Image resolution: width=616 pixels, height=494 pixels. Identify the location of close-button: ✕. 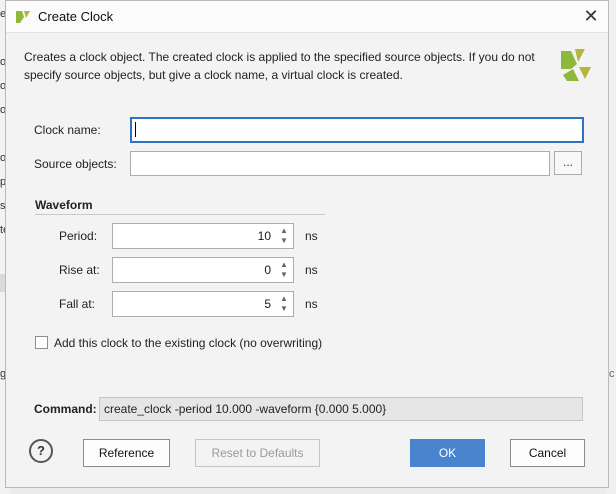
(591, 16).